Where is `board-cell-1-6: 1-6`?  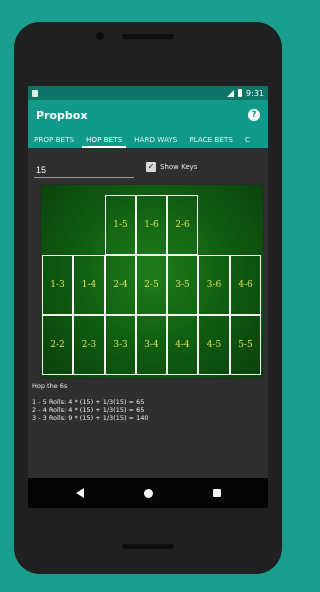 board-cell-1-6: 1-6 is located at coordinates (151, 225).